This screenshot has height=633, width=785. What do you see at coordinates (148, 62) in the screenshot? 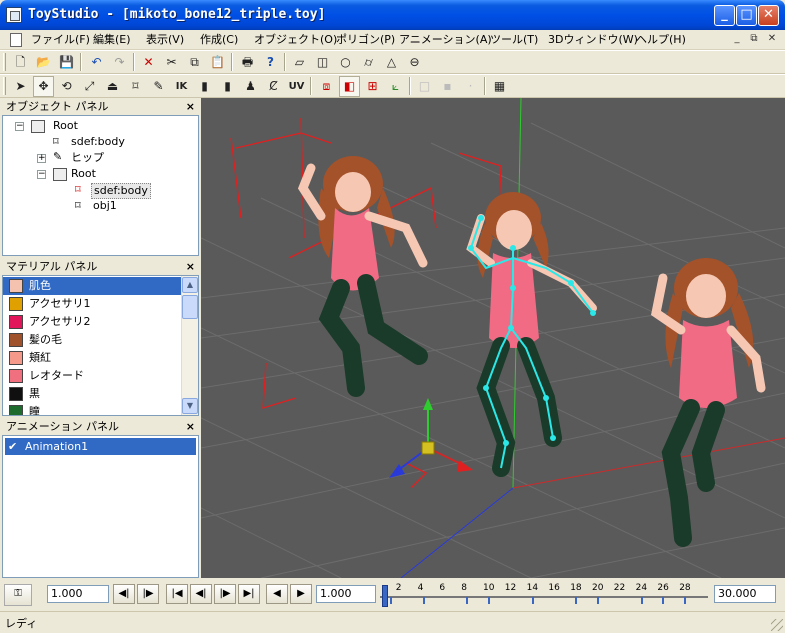
I see `delete-icon: ✕` at bounding box center [148, 62].